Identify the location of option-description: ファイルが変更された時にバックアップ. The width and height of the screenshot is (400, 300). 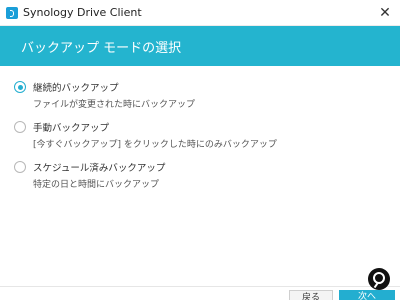
(114, 105).